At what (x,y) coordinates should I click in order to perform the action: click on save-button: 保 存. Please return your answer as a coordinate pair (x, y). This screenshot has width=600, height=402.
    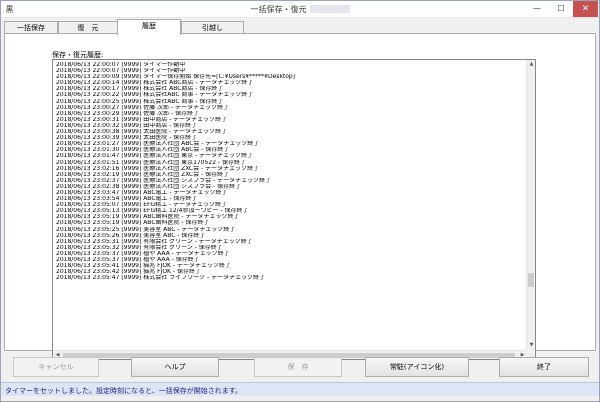
    Looking at the image, I should click on (298, 367).